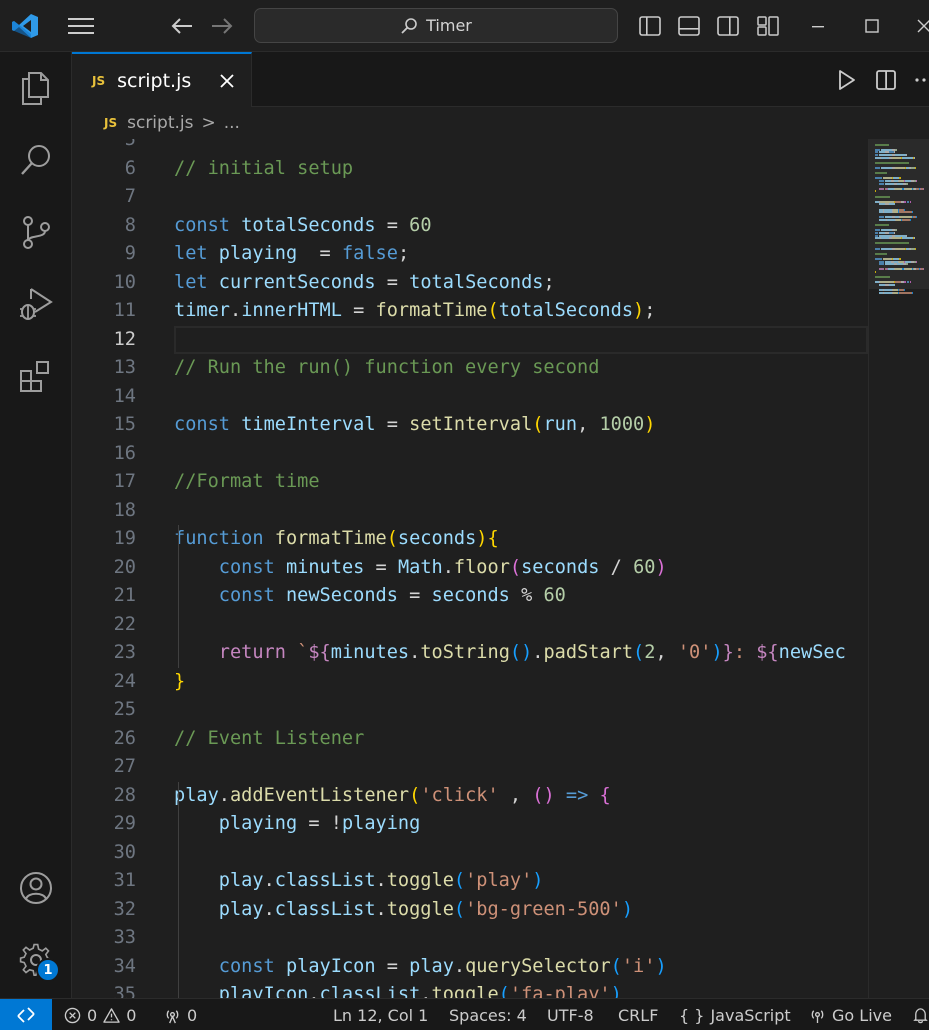 This screenshot has width=929, height=1030. What do you see at coordinates (470, 254) in the screenshot?
I see `code-line: 9 let playing = false;` at bounding box center [470, 254].